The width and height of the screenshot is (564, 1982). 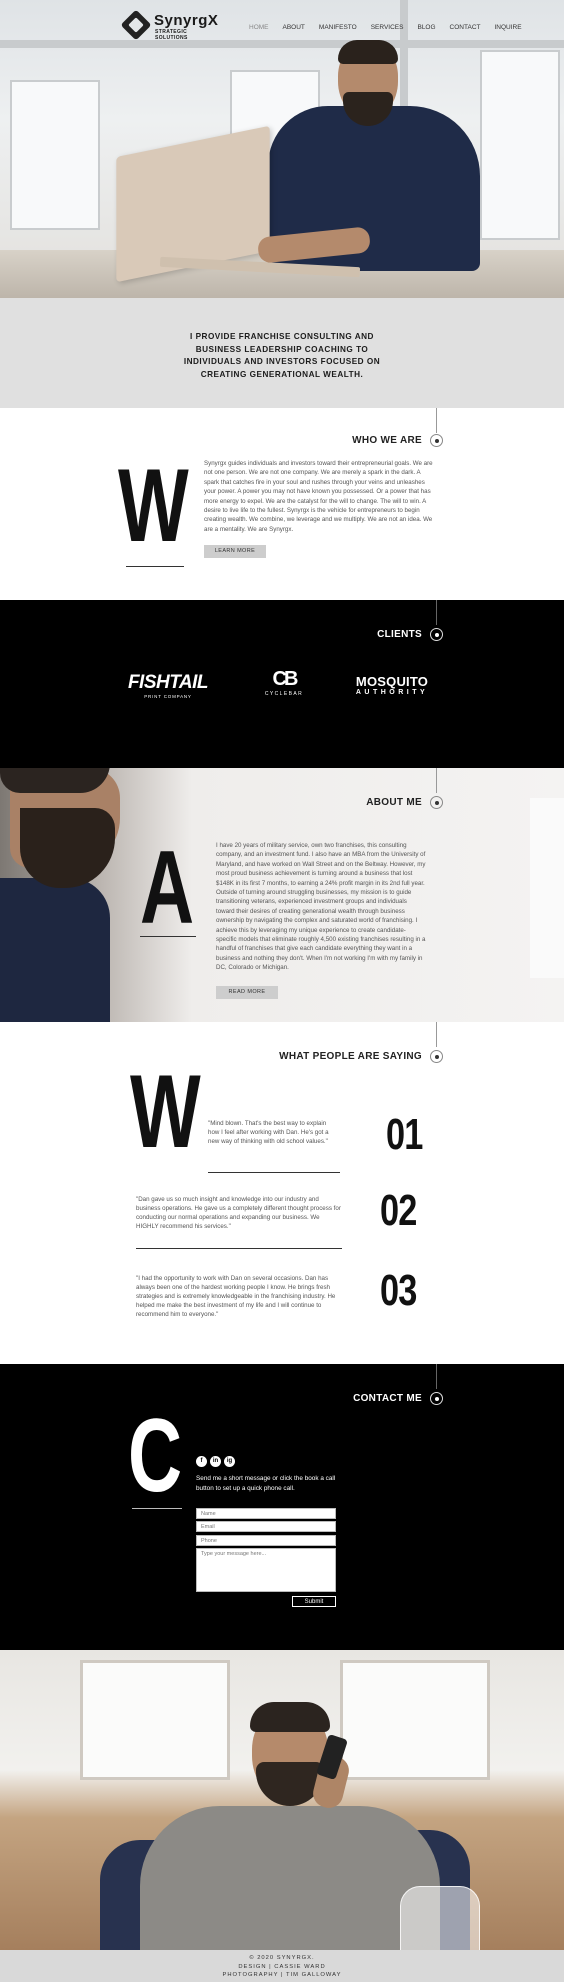 What do you see at coordinates (294, 27) in the screenshot?
I see `nav-about: ABOUT` at bounding box center [294, 27].